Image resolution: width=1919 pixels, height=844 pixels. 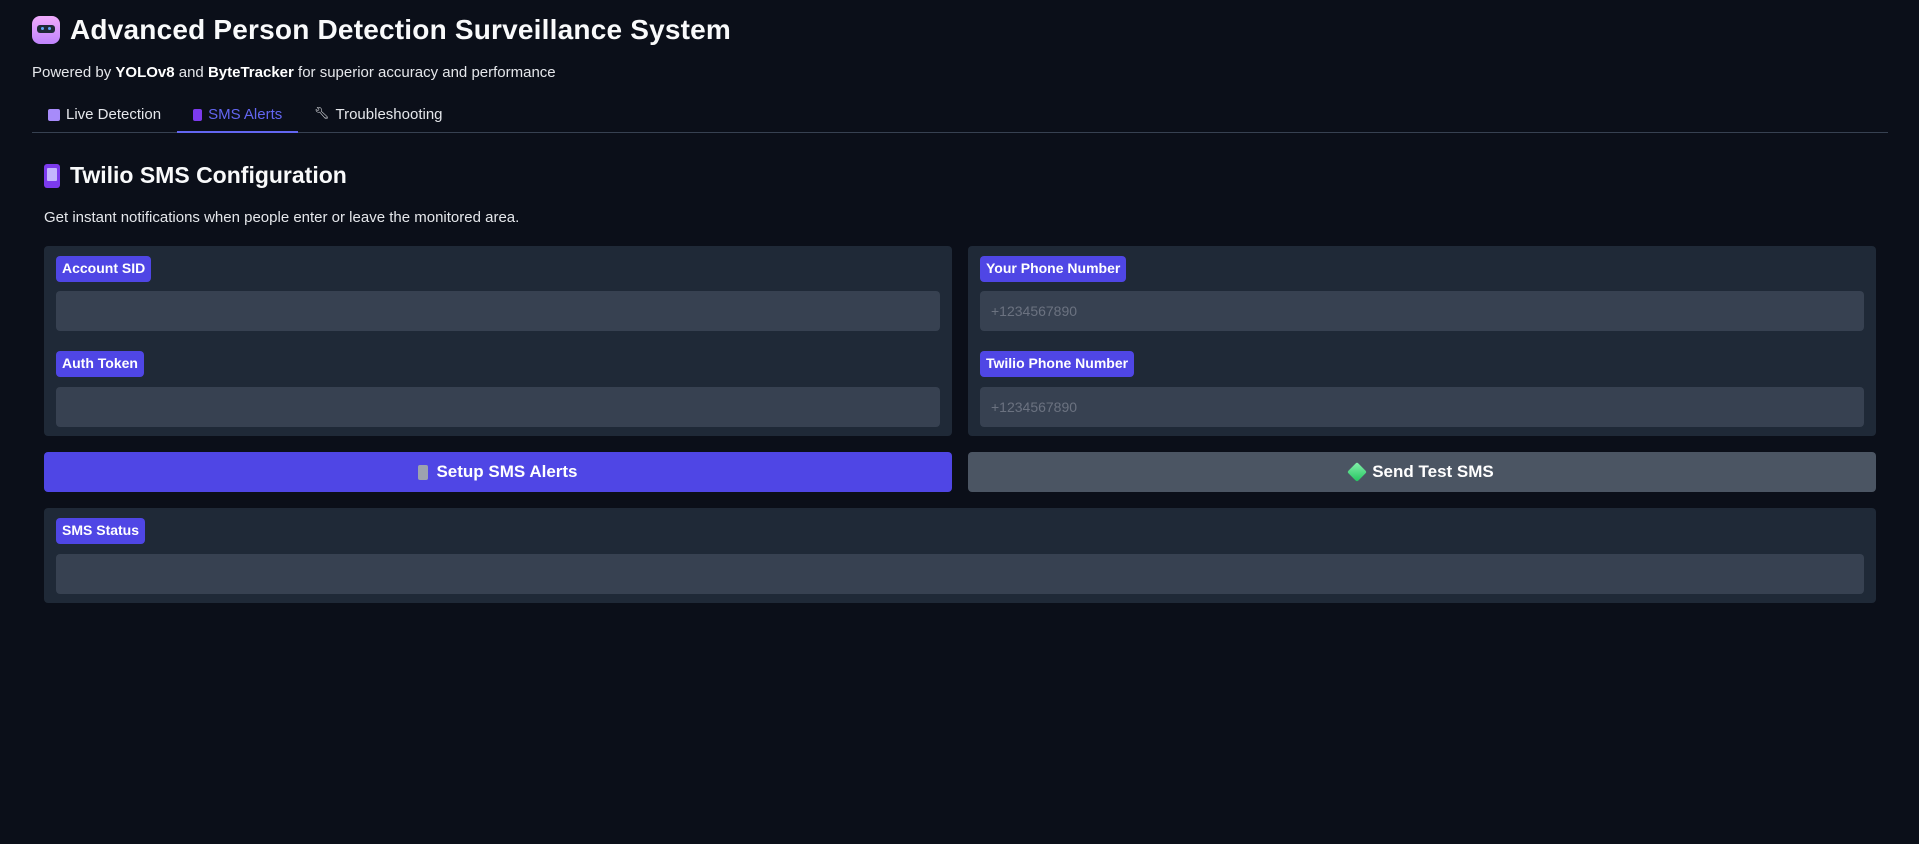 What do you see at coordinates (1053, 269) in the screenshot?
I see `your-phone-label: Your Phone Number` at bounding box center [1053, 269].